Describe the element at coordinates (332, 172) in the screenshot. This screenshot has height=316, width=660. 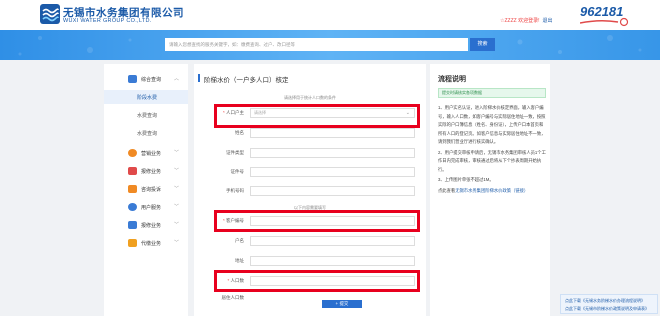
I see `id-number-input` at that location.